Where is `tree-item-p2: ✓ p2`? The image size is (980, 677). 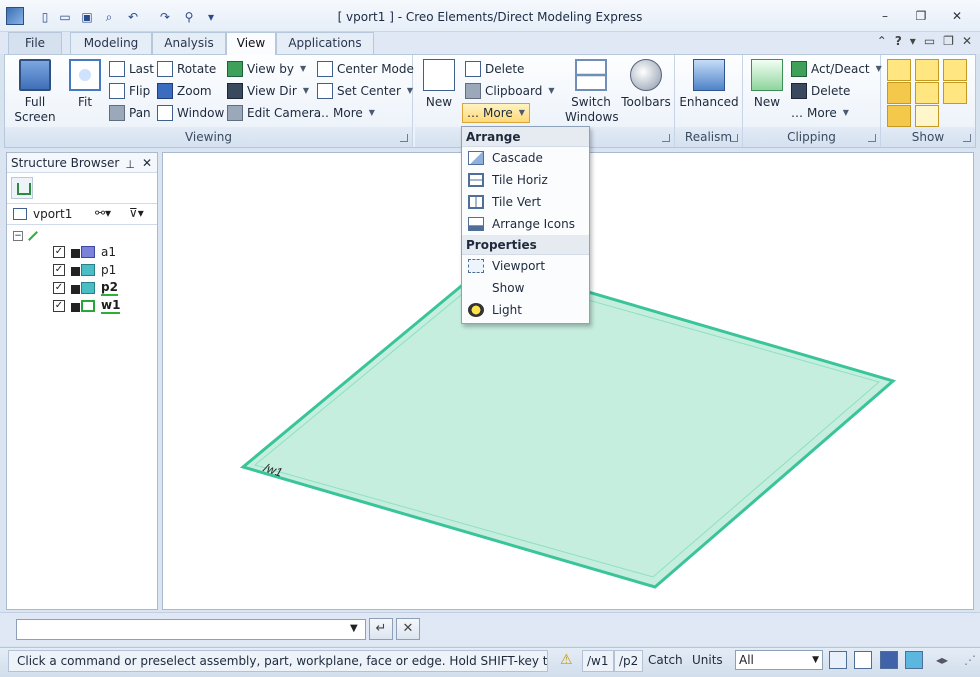 tree-item-p2: ✓ p2 is located at coordinates (85, 288).